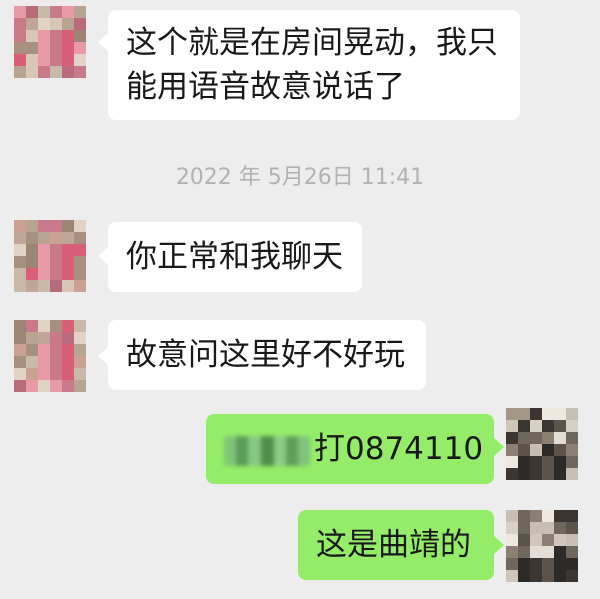 The width and height of the screenshot is (600, 599). I want to click on message-bubble-outgoing: 这是曲靖的, so click(396, 545).